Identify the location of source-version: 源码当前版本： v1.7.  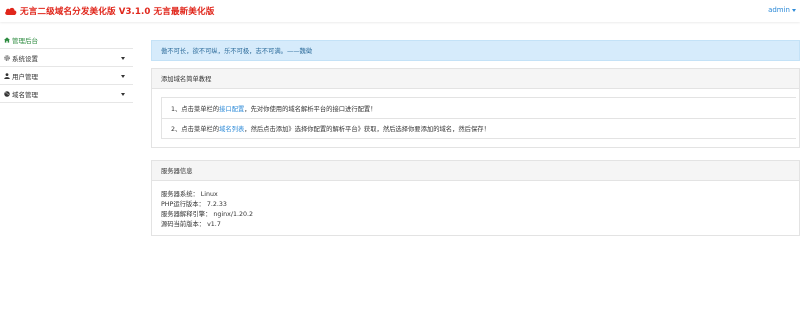
(191, 224).